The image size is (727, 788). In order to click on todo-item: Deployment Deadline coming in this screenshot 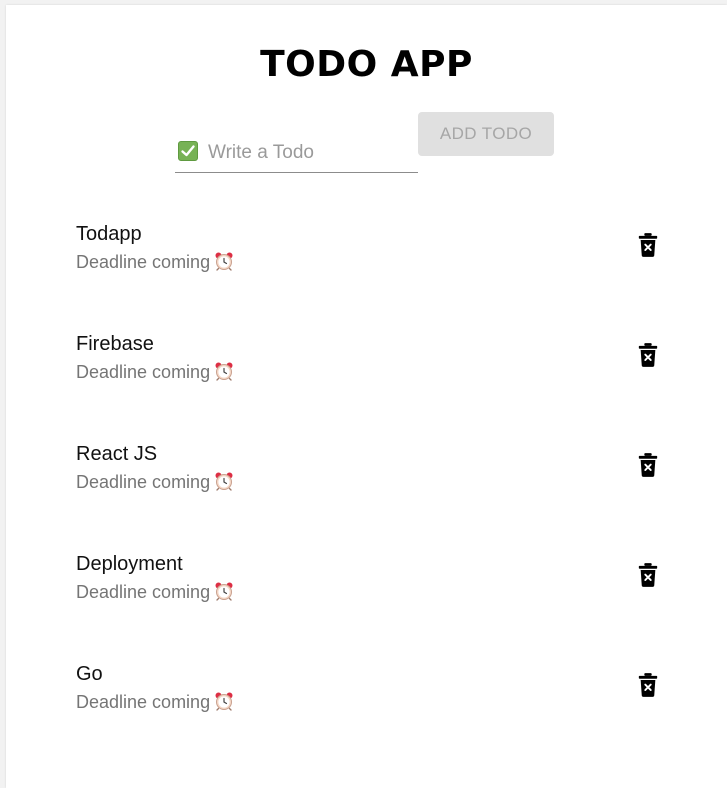, I will do `click(366, 598)`.